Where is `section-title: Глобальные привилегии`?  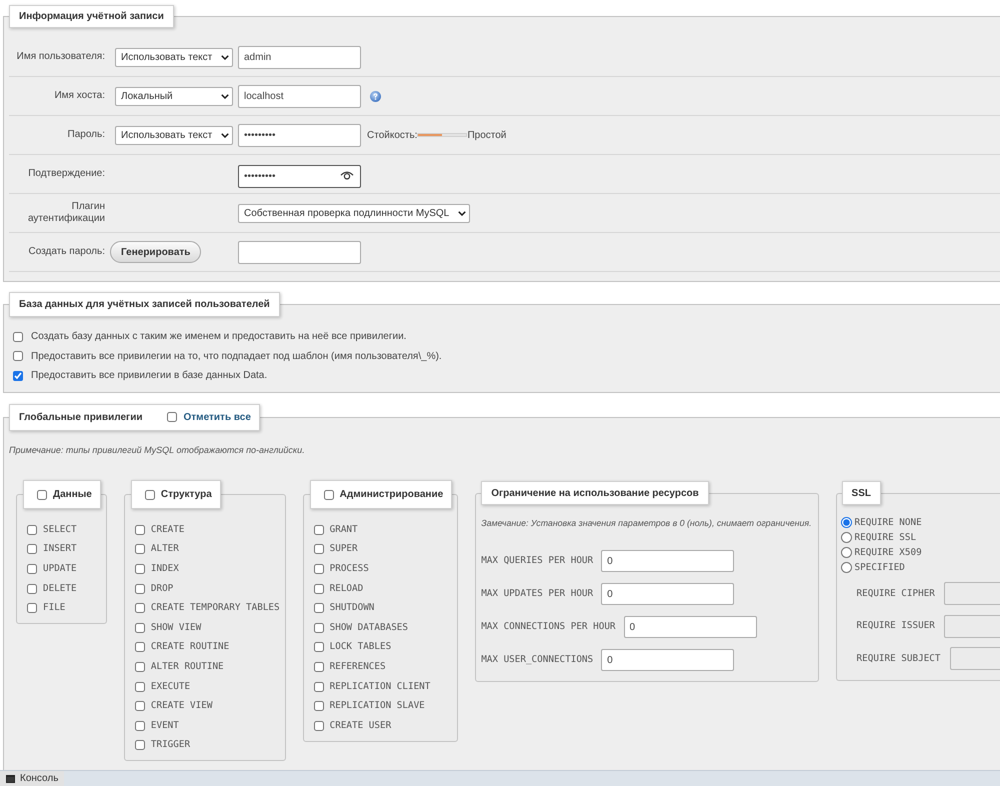 section-title: Глобальные привилегии is located at coordinates (80, 417).